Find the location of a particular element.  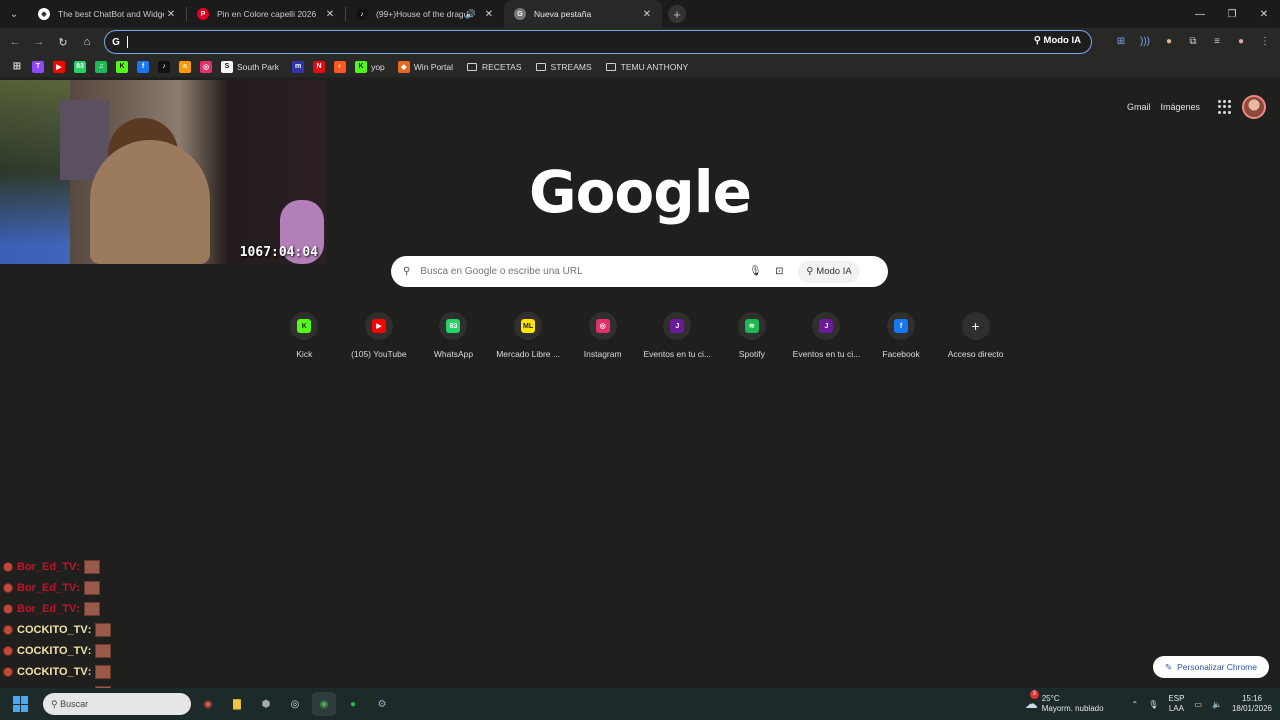

browser-tab: G Nueva pestaña ✕ is located at coordinates (583, 14).